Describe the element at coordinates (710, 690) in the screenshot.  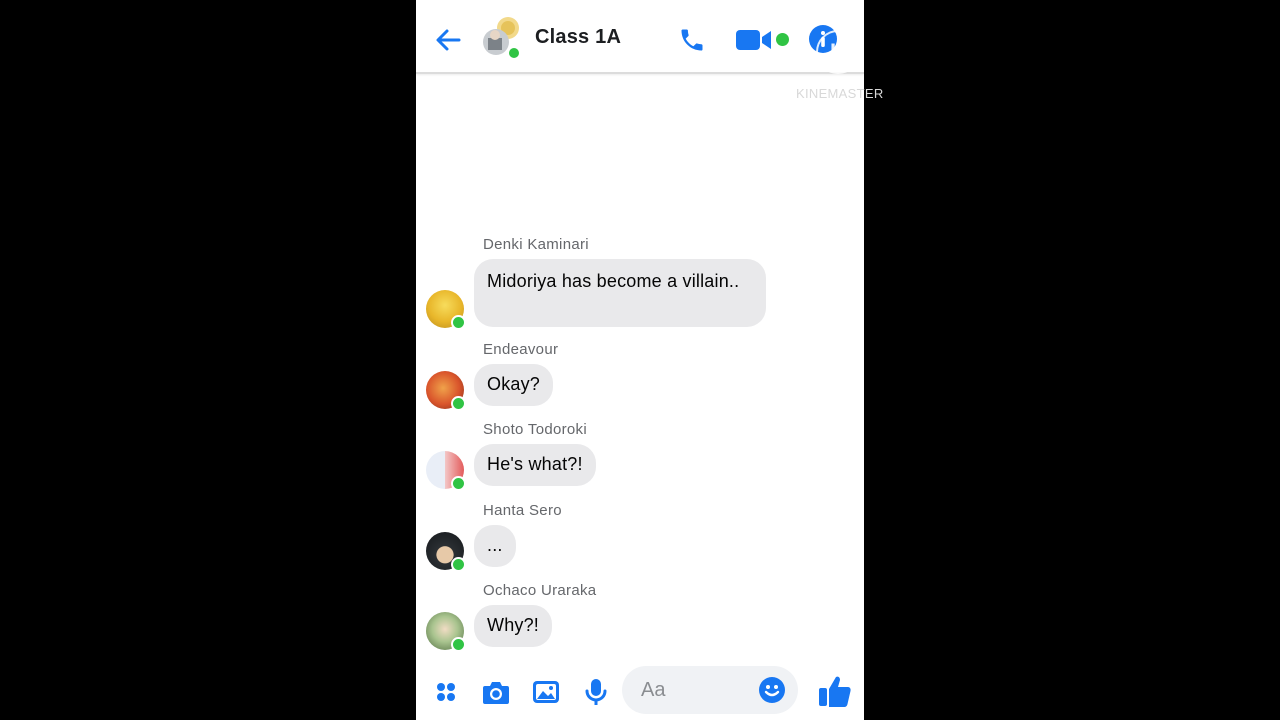
I see `message-input: Aa` at that location.